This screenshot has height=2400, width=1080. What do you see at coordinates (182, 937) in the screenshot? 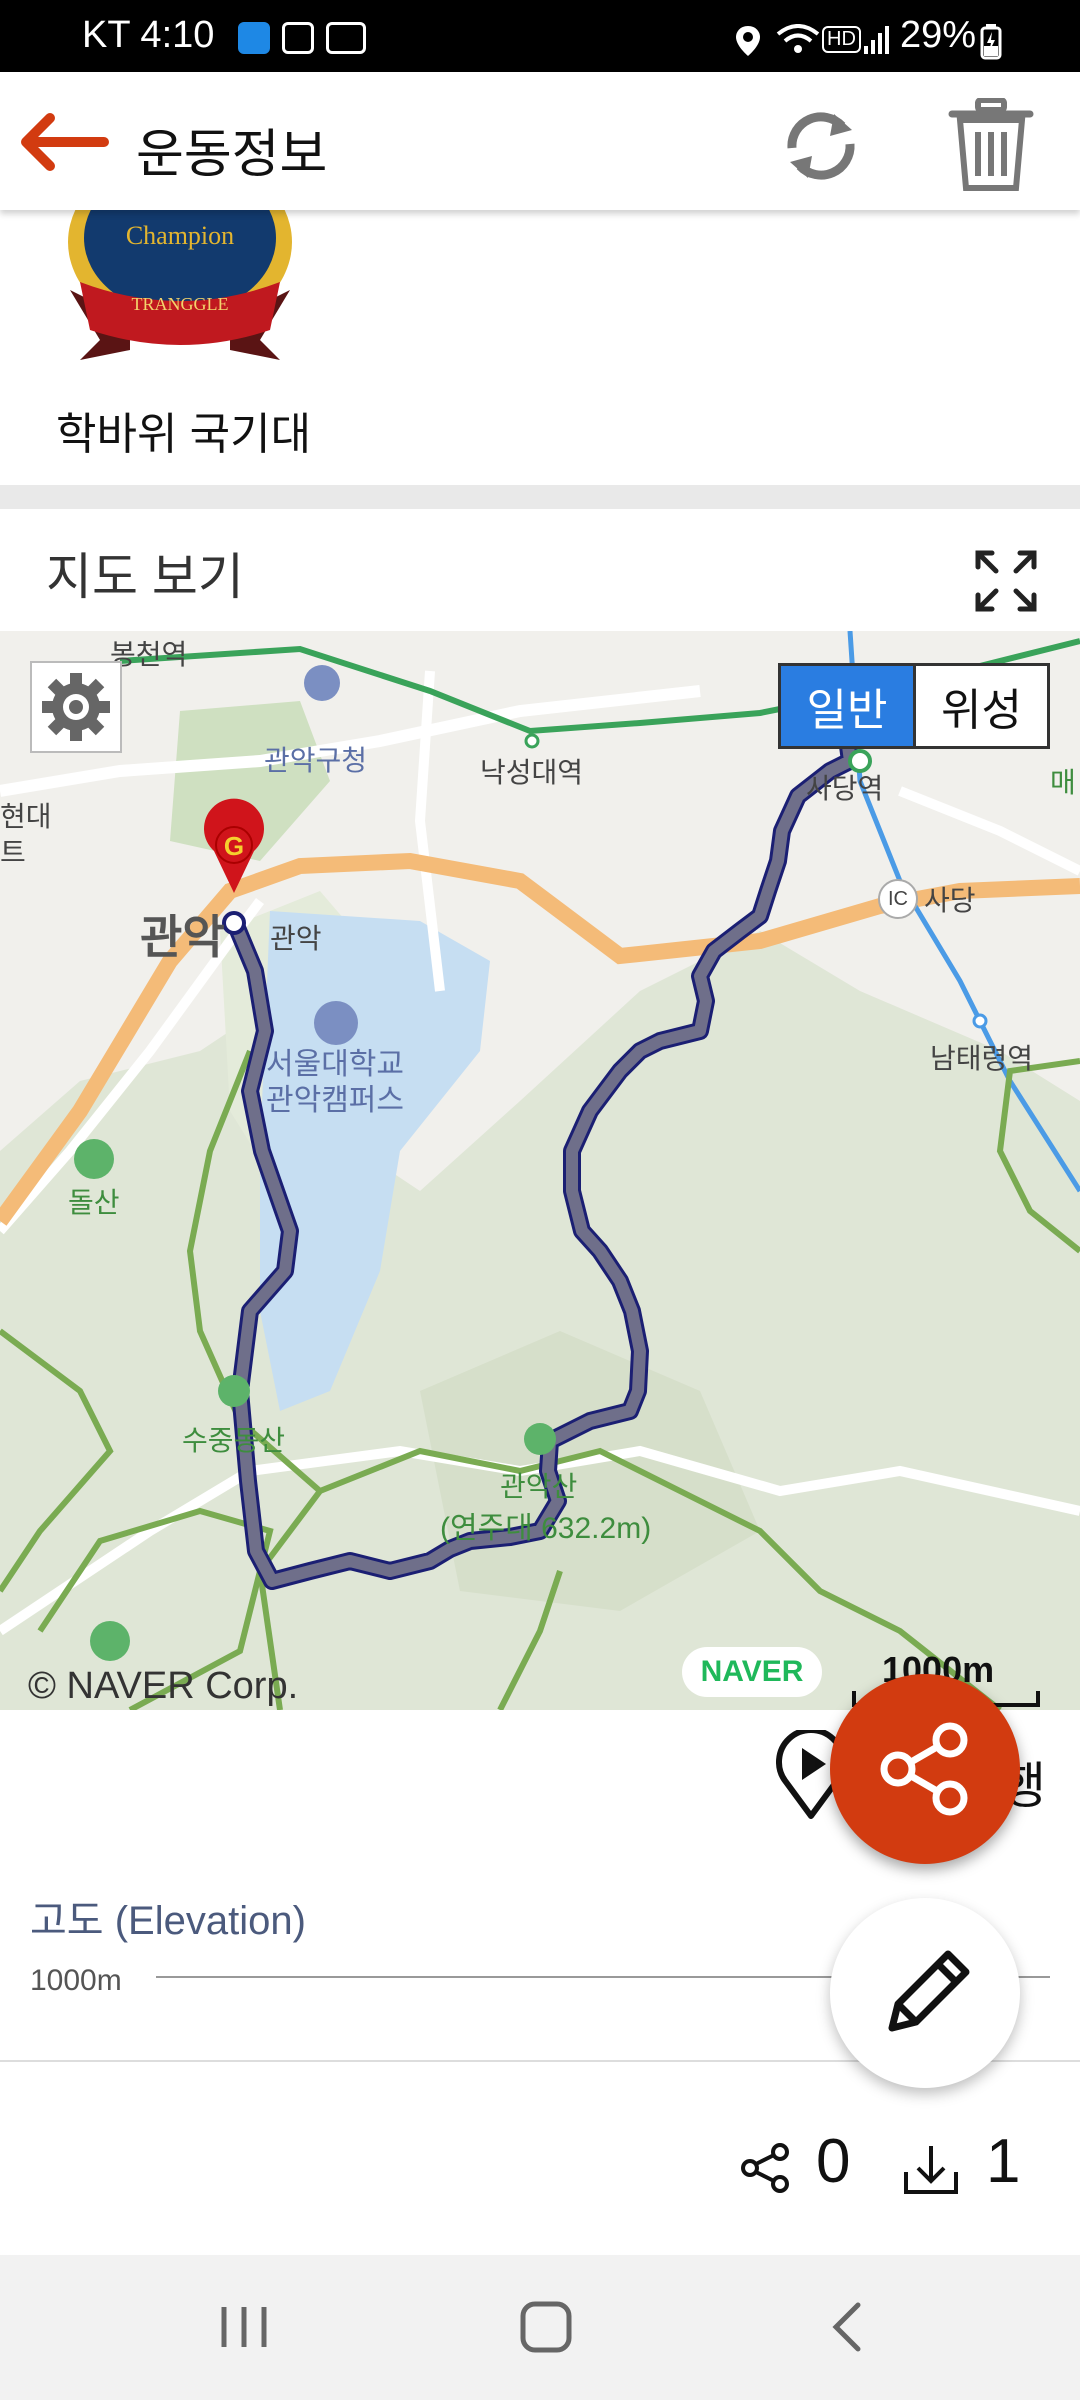
I see `map-label-gwanak-district: 관악` at bounding box center [182, 937].